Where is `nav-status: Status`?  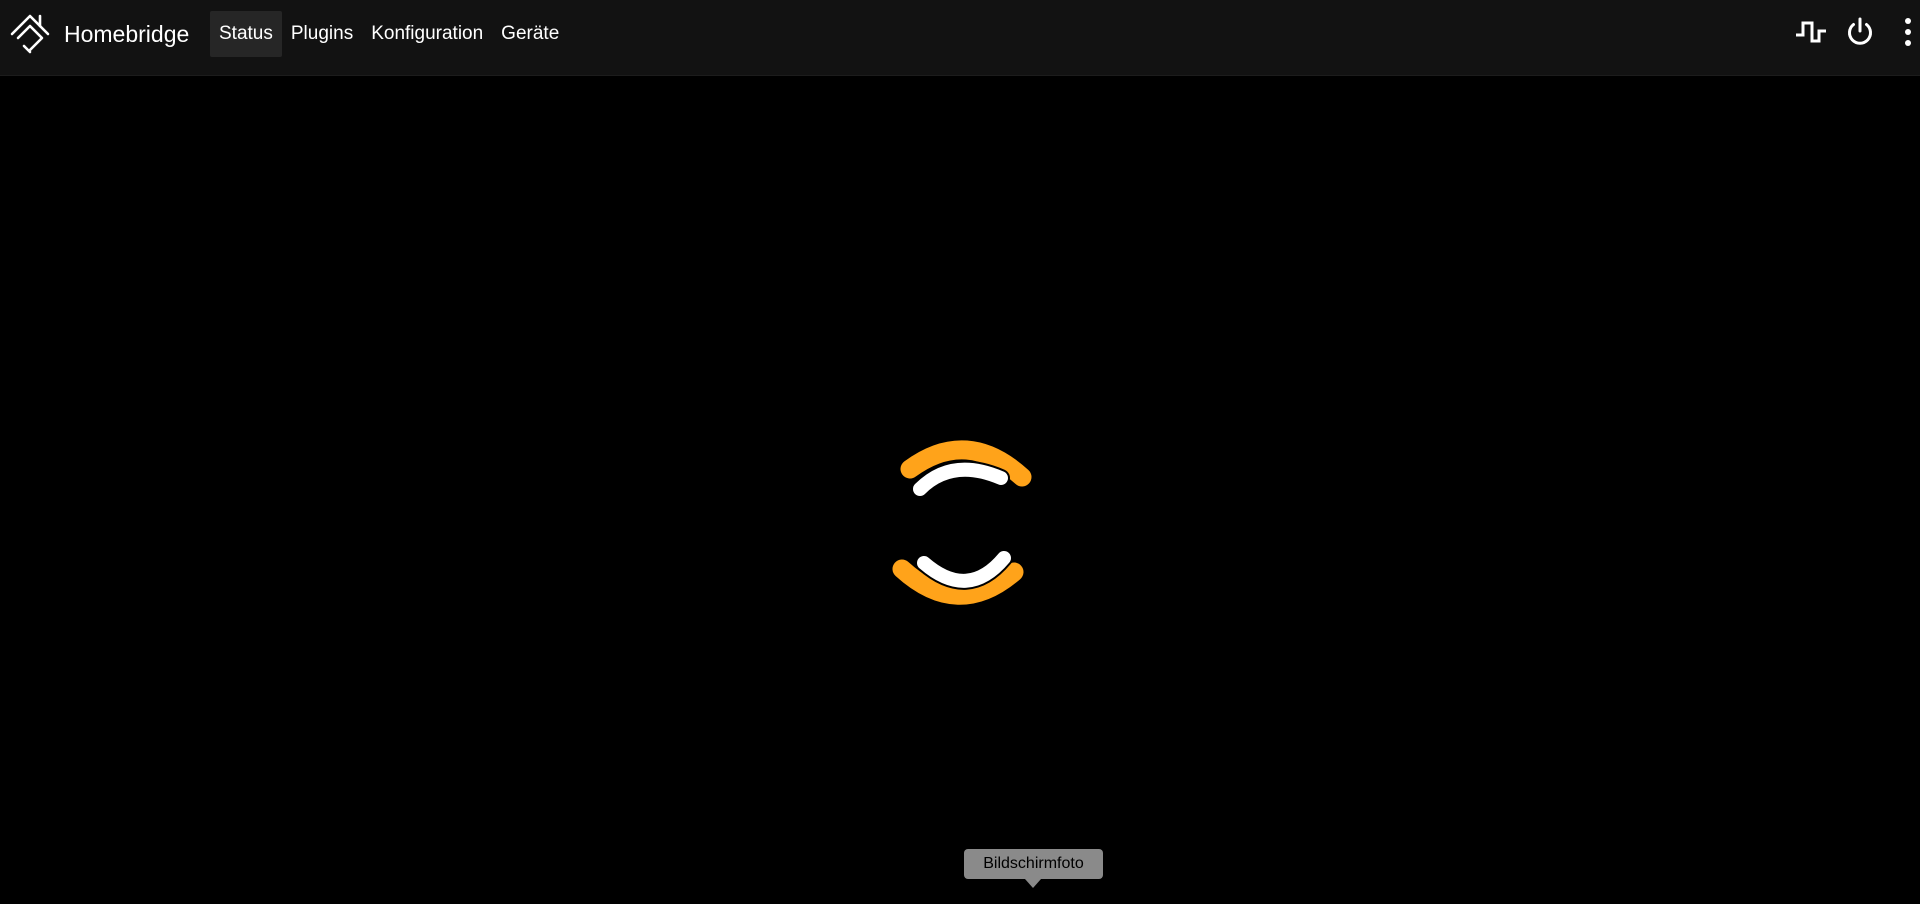 nav-status: Status is located at coordinates (246, 34).